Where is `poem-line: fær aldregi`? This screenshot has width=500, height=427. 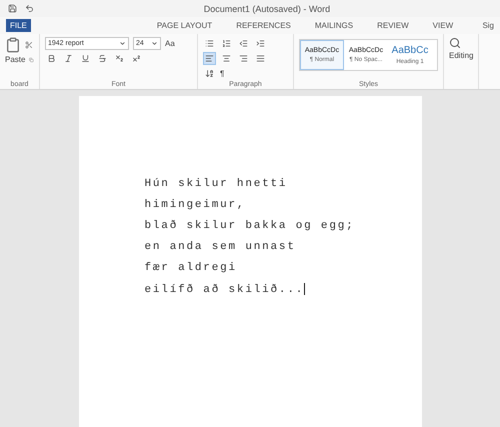
poem-line: fær aldregi is located at coordinates (191, 268).